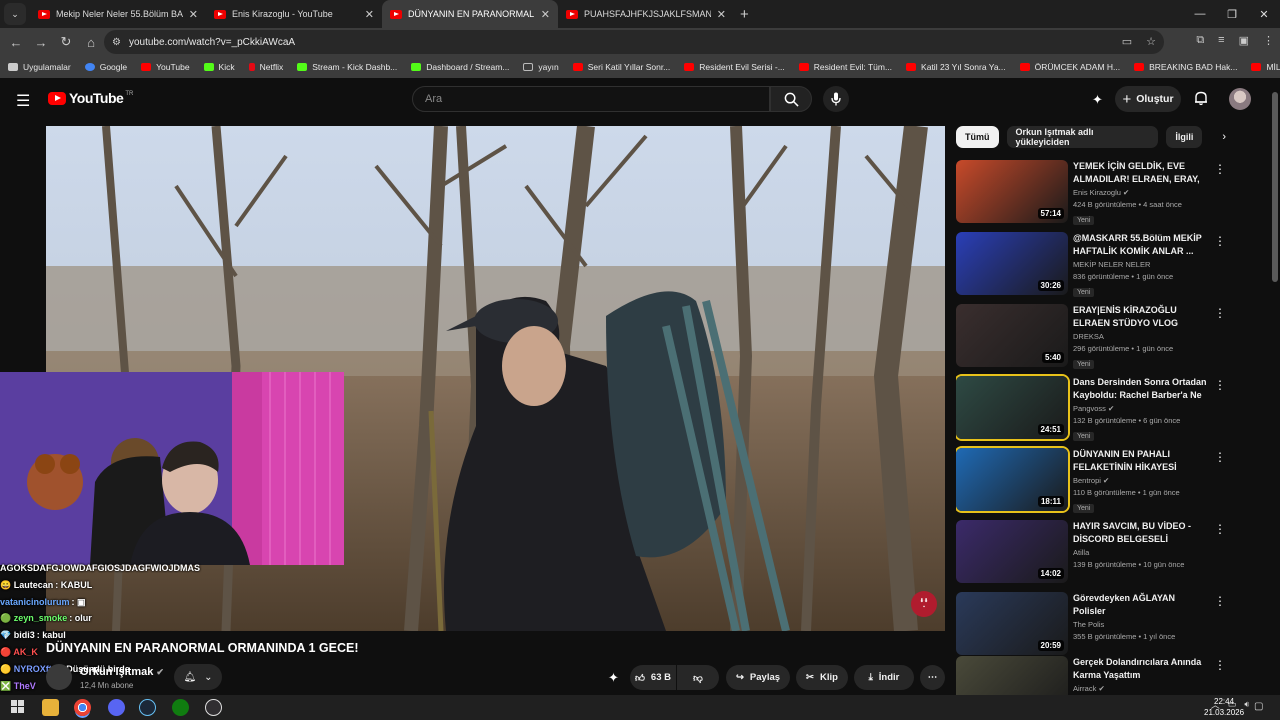 This screenshot has width=1280, height=720. I want to click on extensions-icon: ⧉, so click(1200, 40).